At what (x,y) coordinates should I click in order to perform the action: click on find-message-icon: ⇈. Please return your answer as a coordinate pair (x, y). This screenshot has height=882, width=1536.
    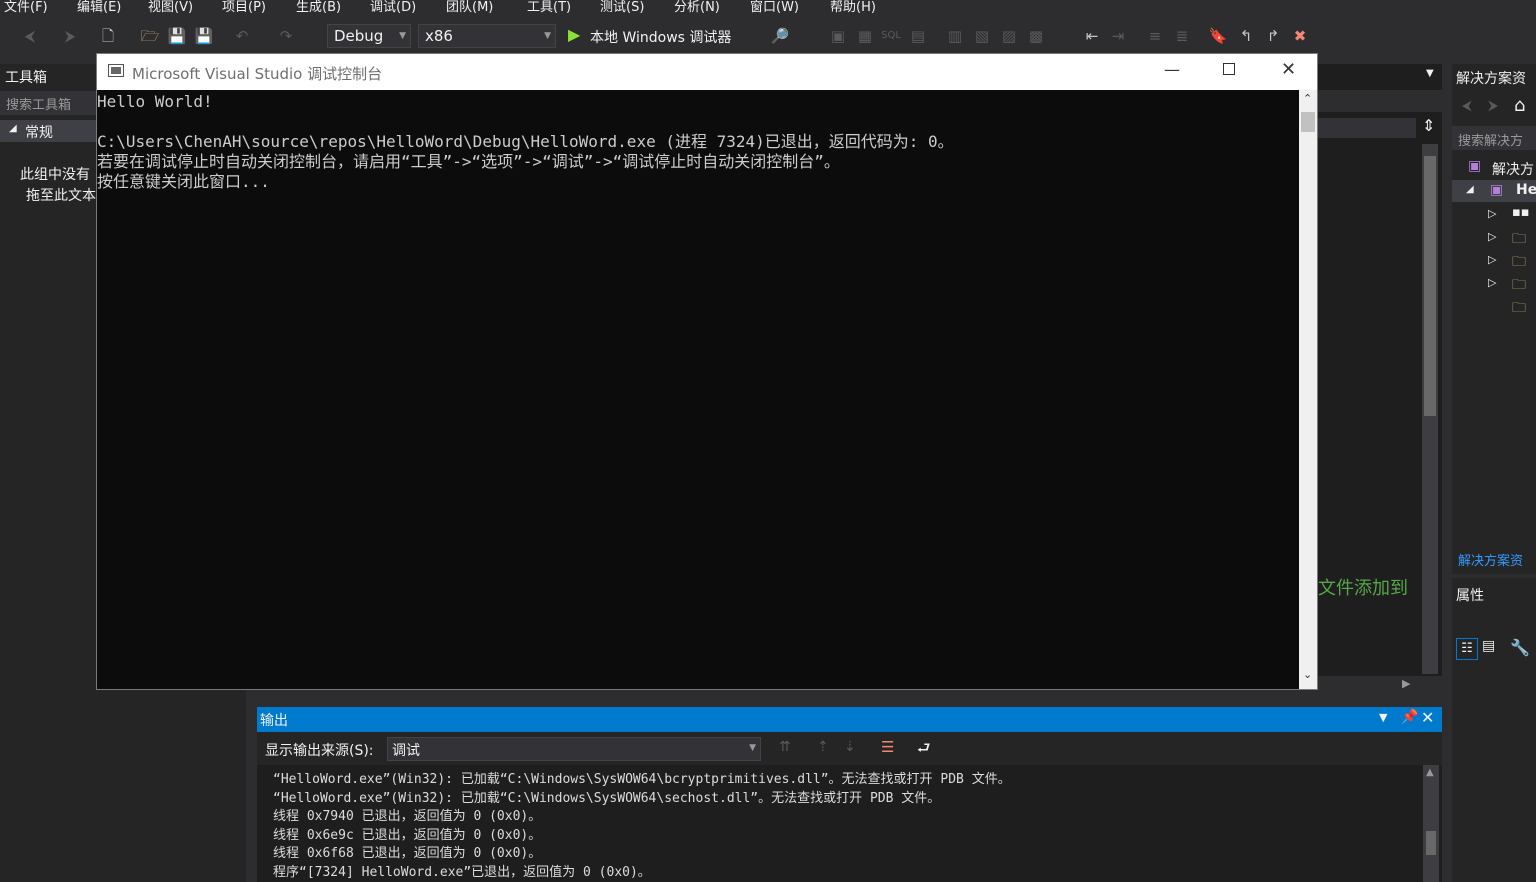
    Looking at the image, I should click on (785, 747).